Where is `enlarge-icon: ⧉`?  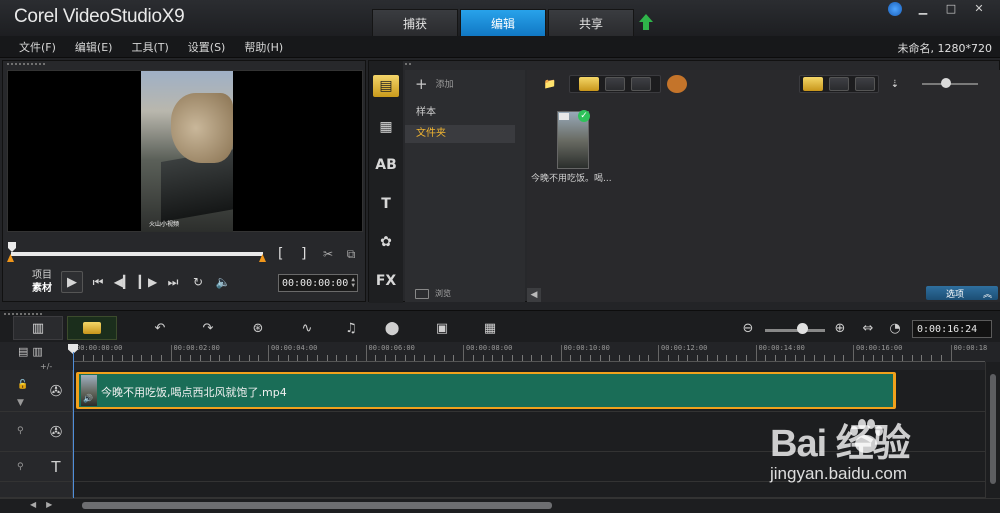 enlarge-icon: ⧉ is located at coordinates (351, 254).